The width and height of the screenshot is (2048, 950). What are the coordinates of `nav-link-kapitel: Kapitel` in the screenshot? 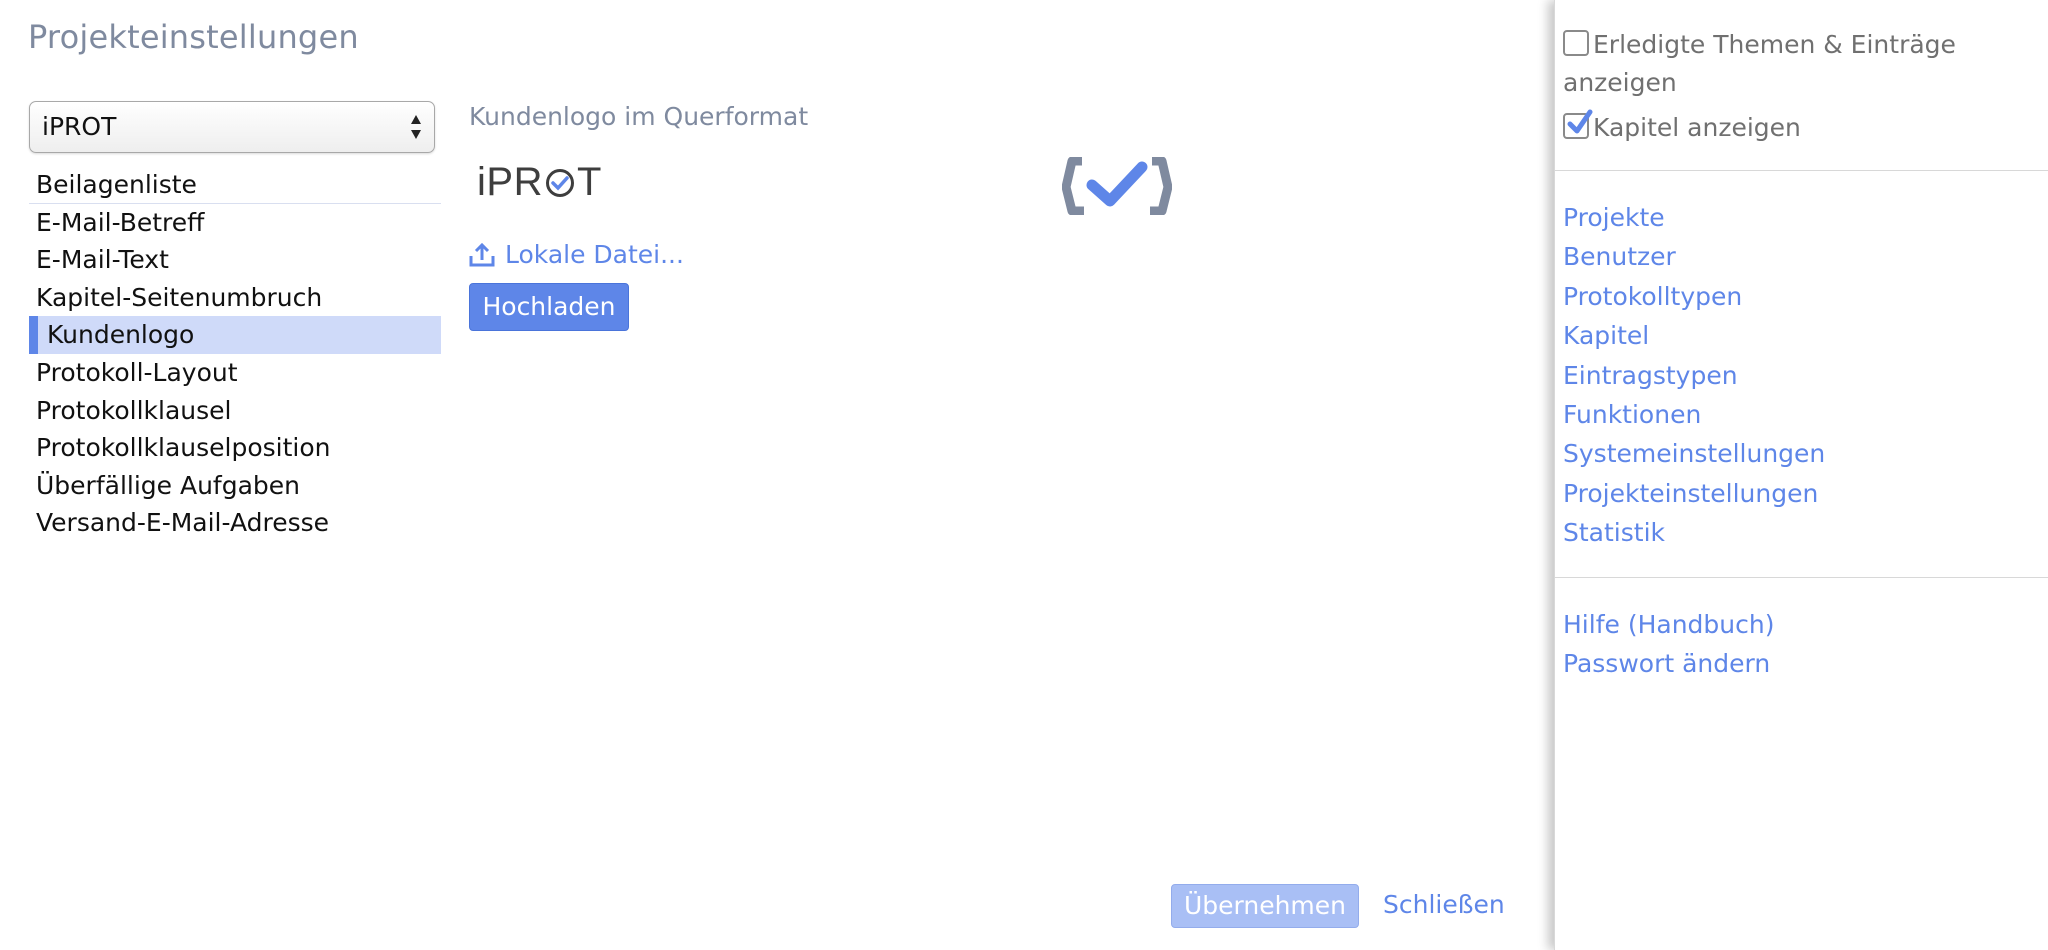 It's located at (1694, 335).